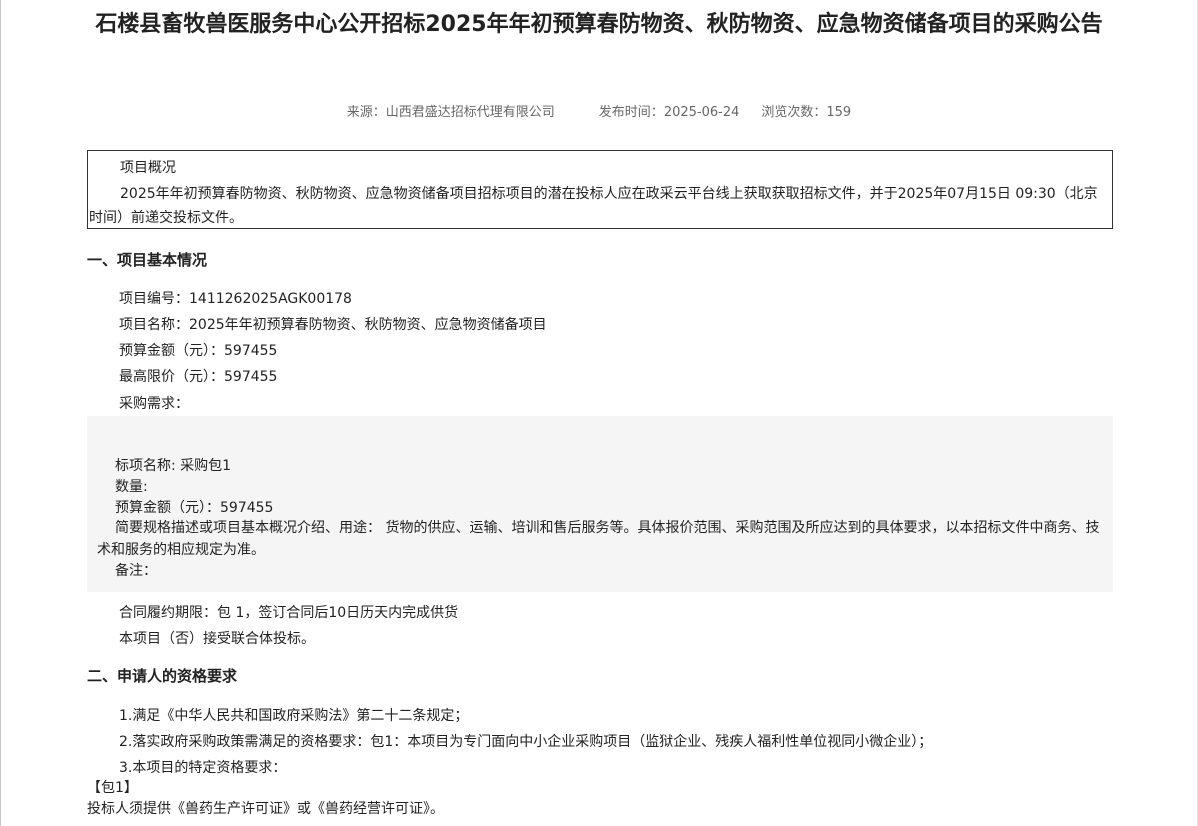  What do you see at coordinates (289, 613) in the screenshot?
I see `contract-period: 合同履约期限：包 1，签订合同后10日历天内完成供货` at bounding box center [289, 613].